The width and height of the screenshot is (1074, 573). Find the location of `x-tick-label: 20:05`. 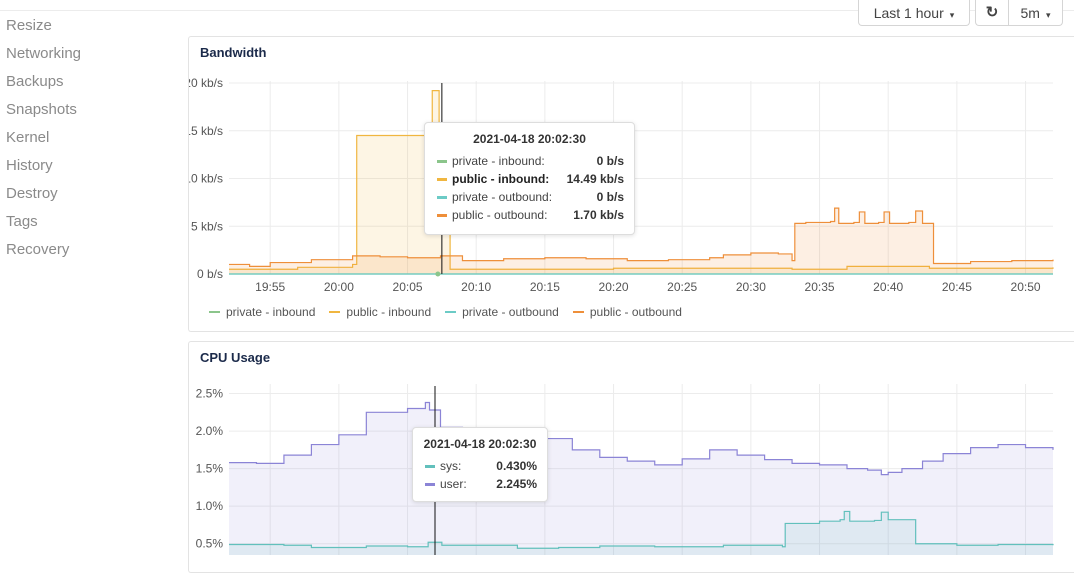

x-tick-label: 20:05 is located at coordinates (408, 287).